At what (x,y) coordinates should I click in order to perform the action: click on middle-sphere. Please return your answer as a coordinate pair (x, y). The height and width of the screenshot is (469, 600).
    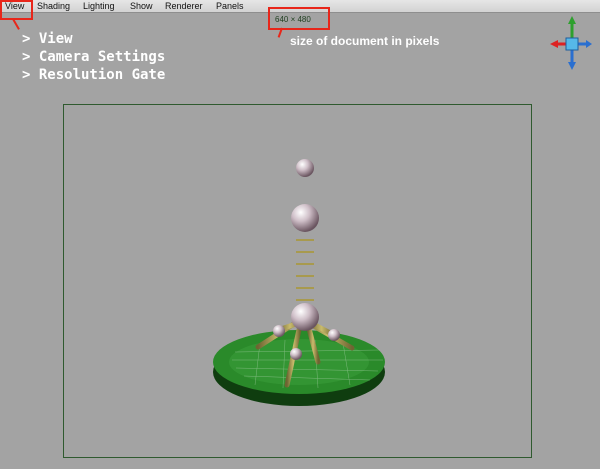
    Looking at the image, I should click on (305, 218).